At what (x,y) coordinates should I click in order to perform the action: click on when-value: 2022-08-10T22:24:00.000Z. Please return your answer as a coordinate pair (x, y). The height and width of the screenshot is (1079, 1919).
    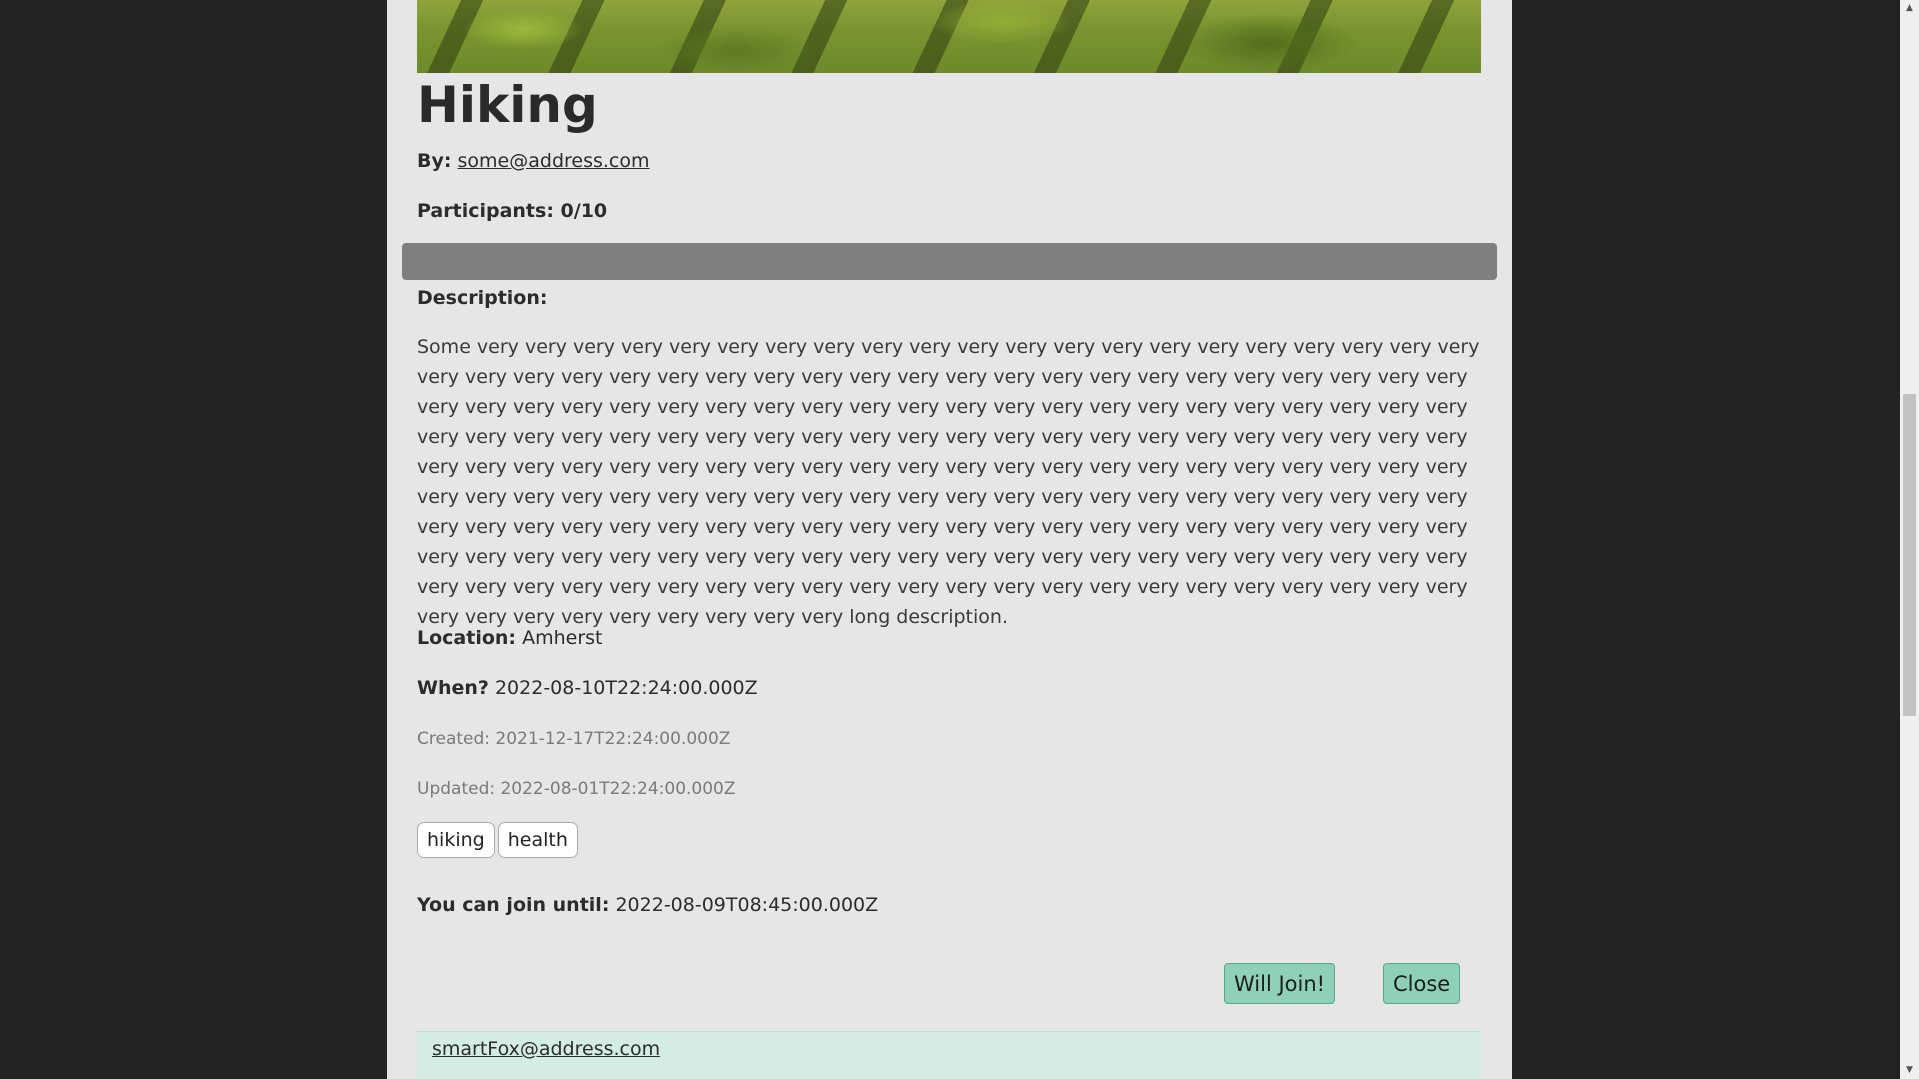
    Looking at the image, I should click on (626, 688).